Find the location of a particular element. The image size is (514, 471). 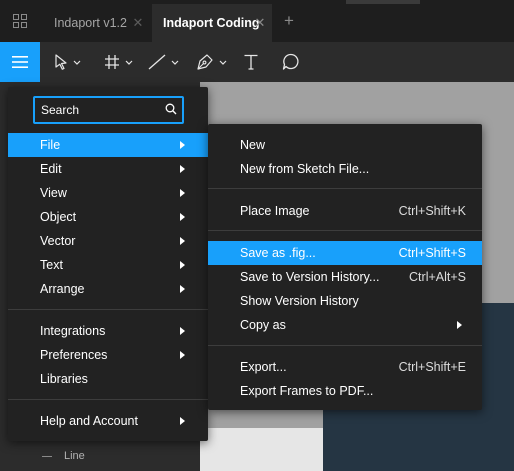

menu-item-label: Copy as is located at coordinates (263, 325).